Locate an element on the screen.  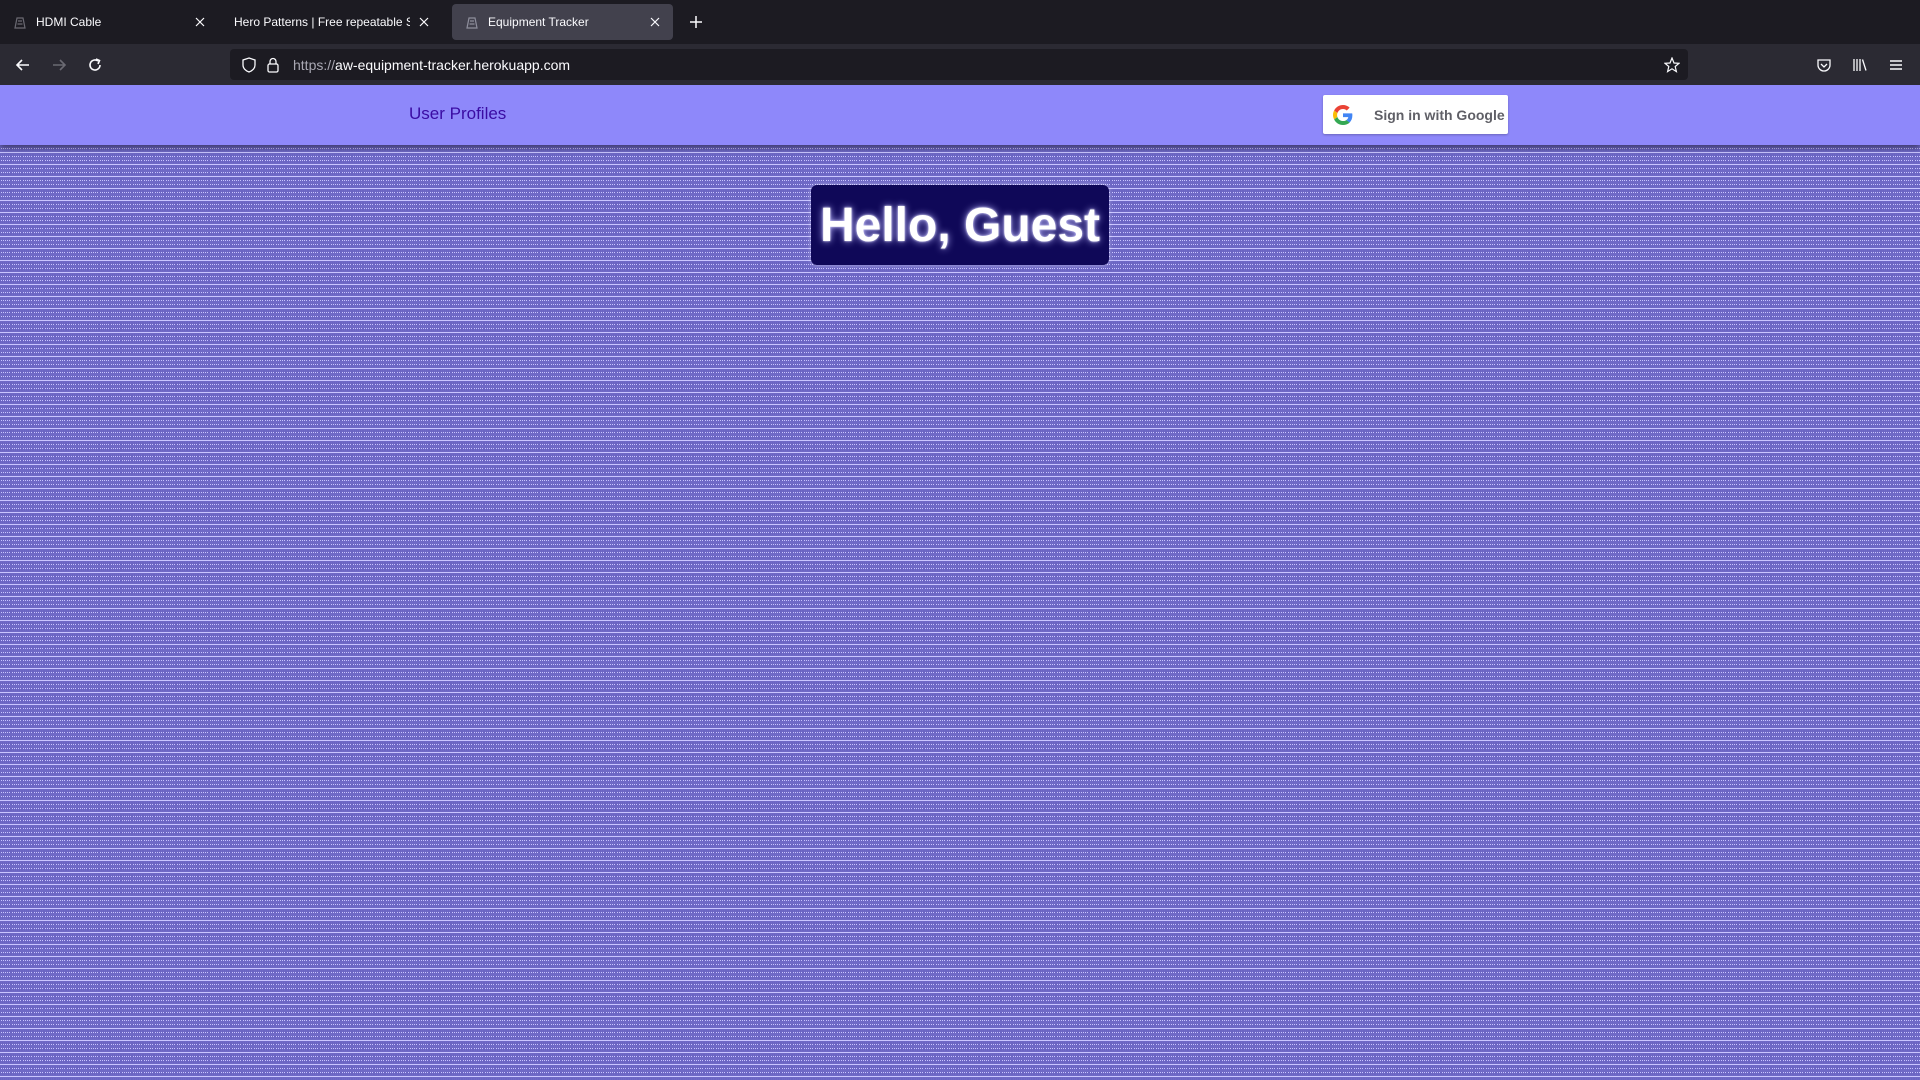
tracking-protection-shield-icon is located at coordinates (249, 65).